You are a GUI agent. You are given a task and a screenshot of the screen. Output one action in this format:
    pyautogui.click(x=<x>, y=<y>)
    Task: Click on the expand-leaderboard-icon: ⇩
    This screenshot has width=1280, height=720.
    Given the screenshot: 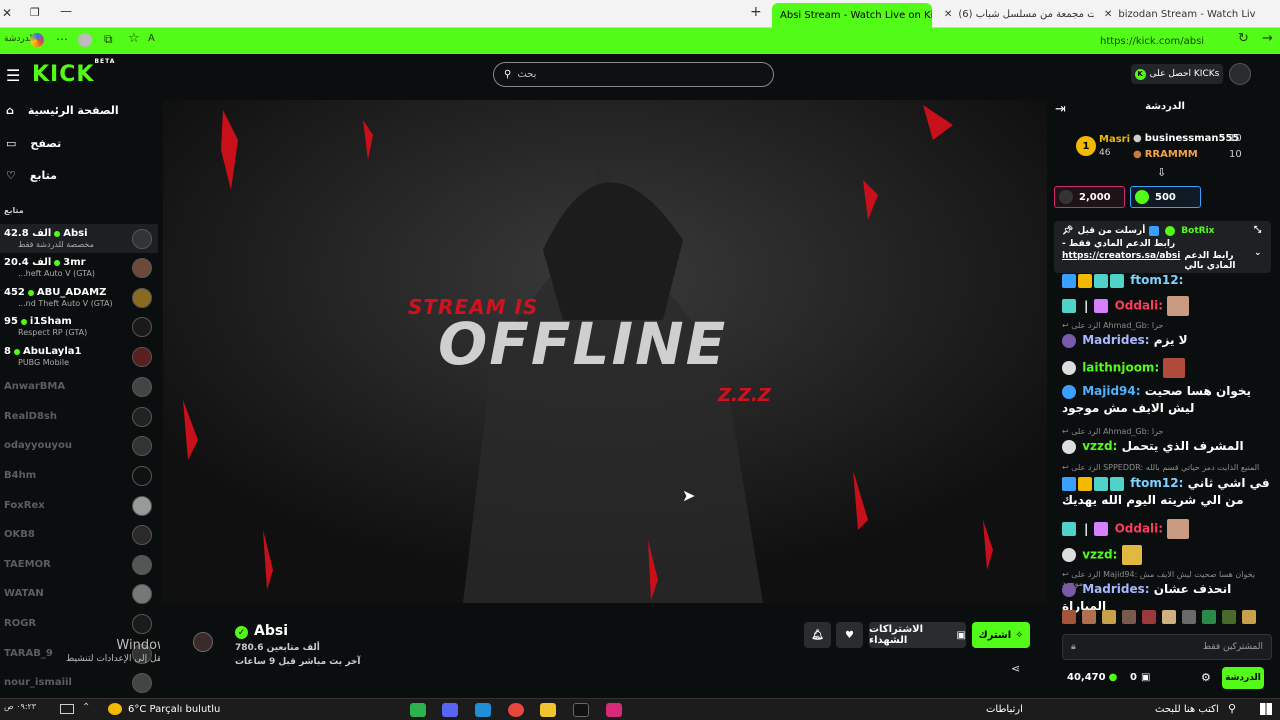 What is the action you would take?
    pyautogui.click(x=1161, y=172)
    